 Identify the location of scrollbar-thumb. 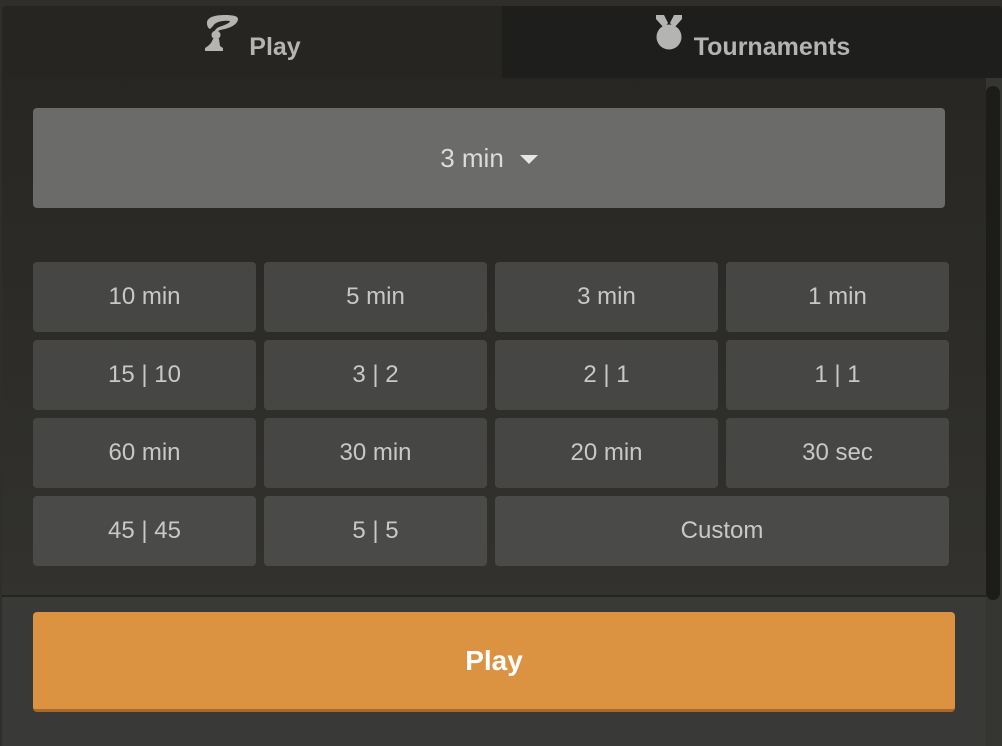
(993, 343).